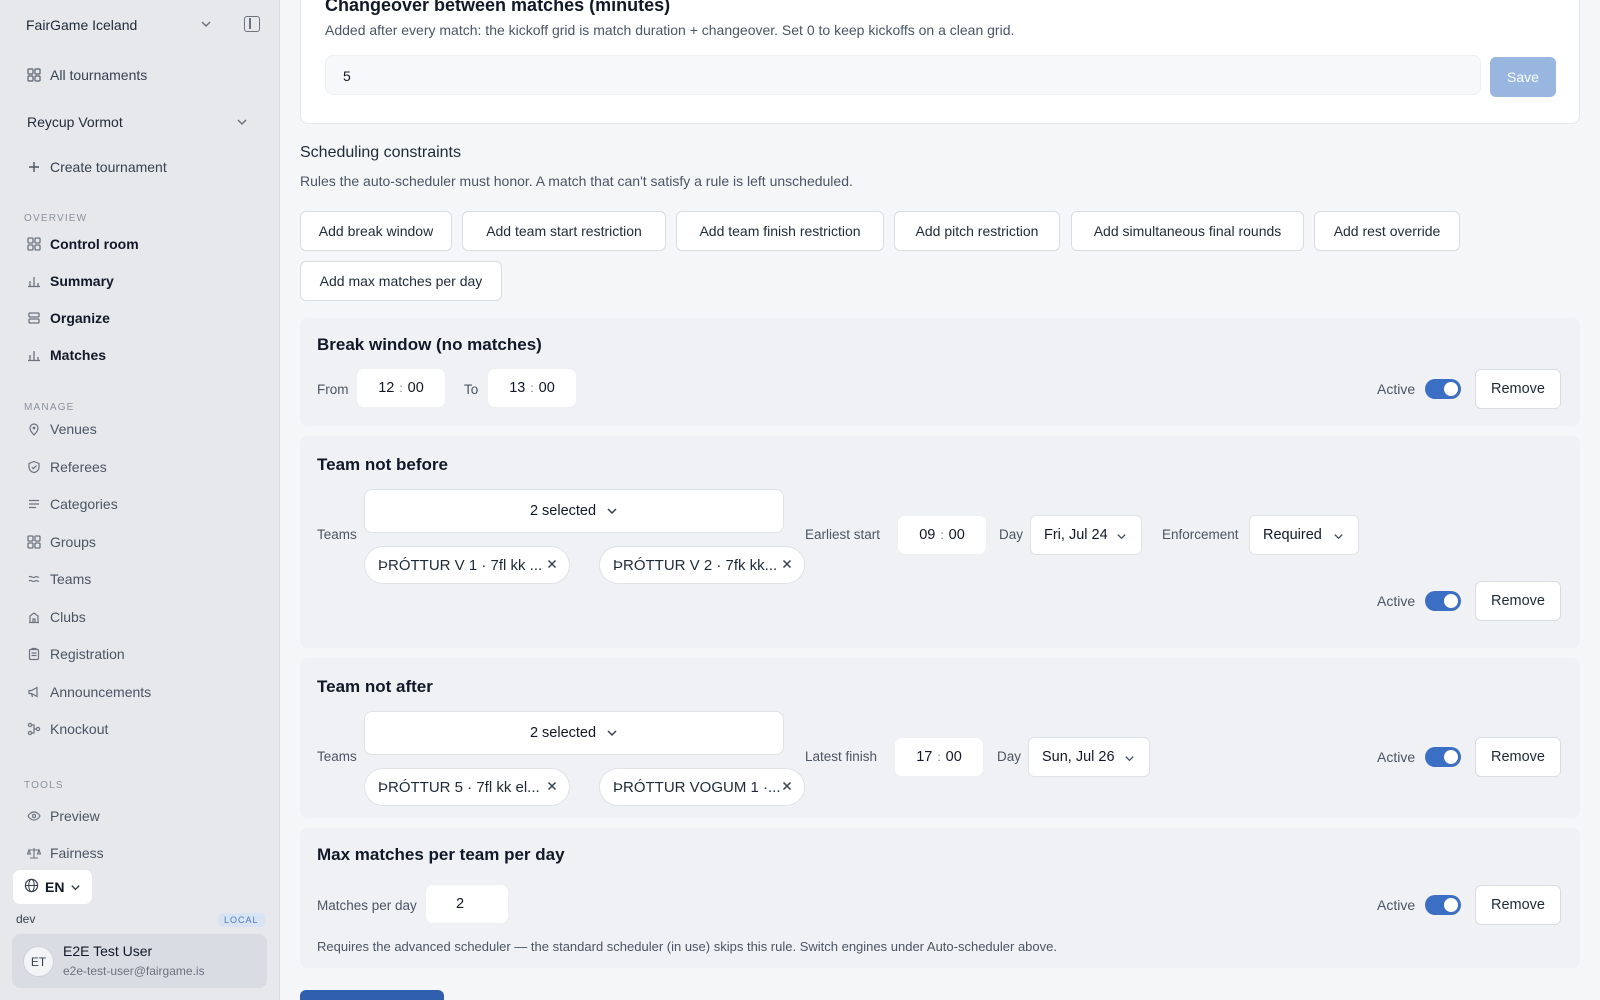  I want to click on sidebar-item-label: Preview, so click(75, 816).